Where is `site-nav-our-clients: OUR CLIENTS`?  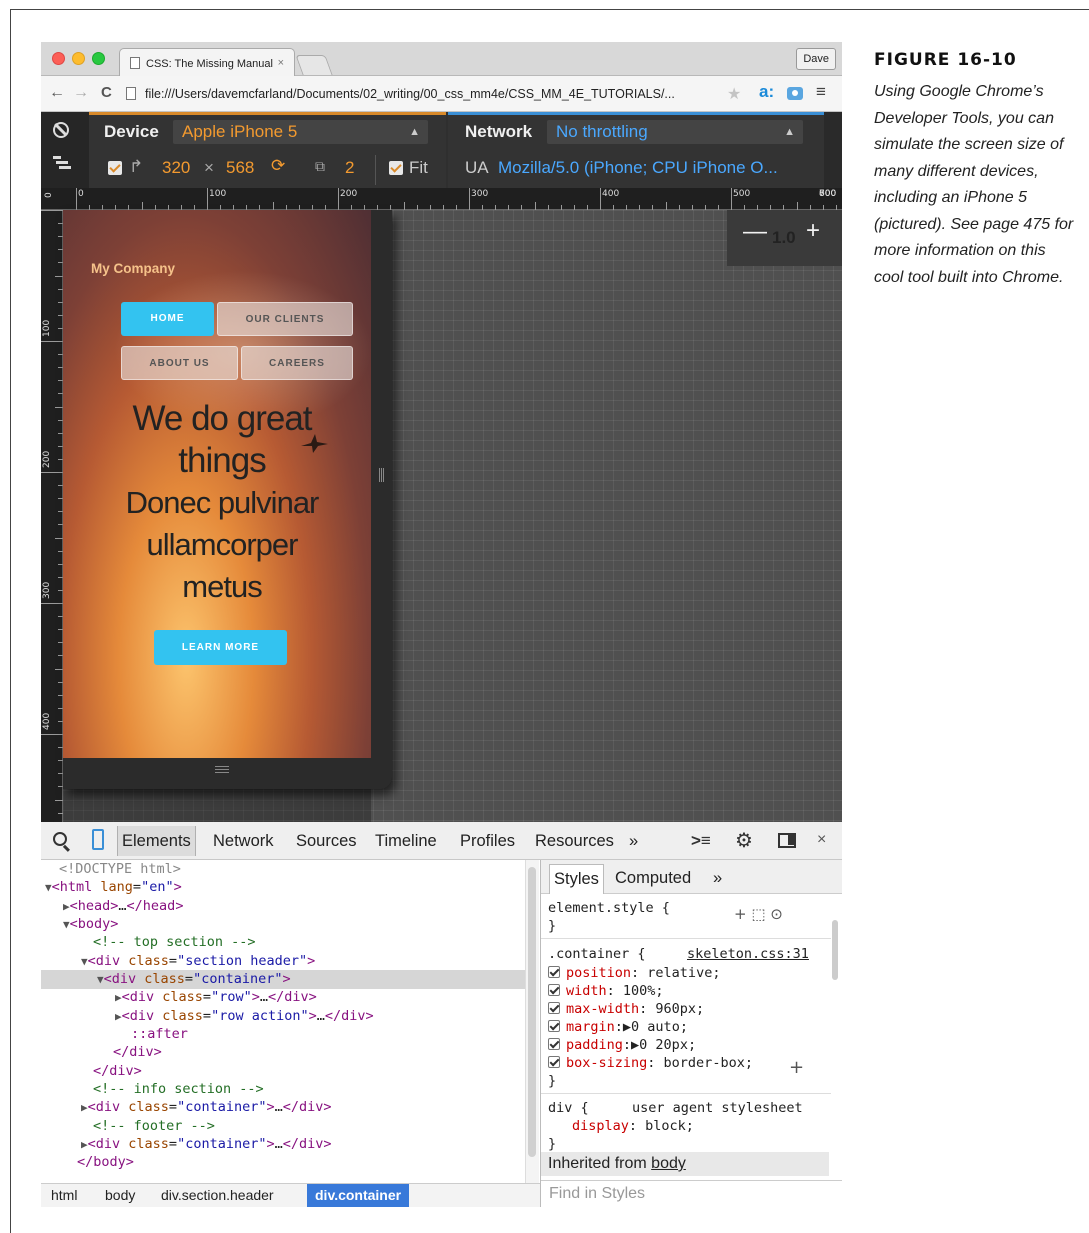 site-nav-our-clients: OUR CLIENTS is located at coordinates (285, 319).